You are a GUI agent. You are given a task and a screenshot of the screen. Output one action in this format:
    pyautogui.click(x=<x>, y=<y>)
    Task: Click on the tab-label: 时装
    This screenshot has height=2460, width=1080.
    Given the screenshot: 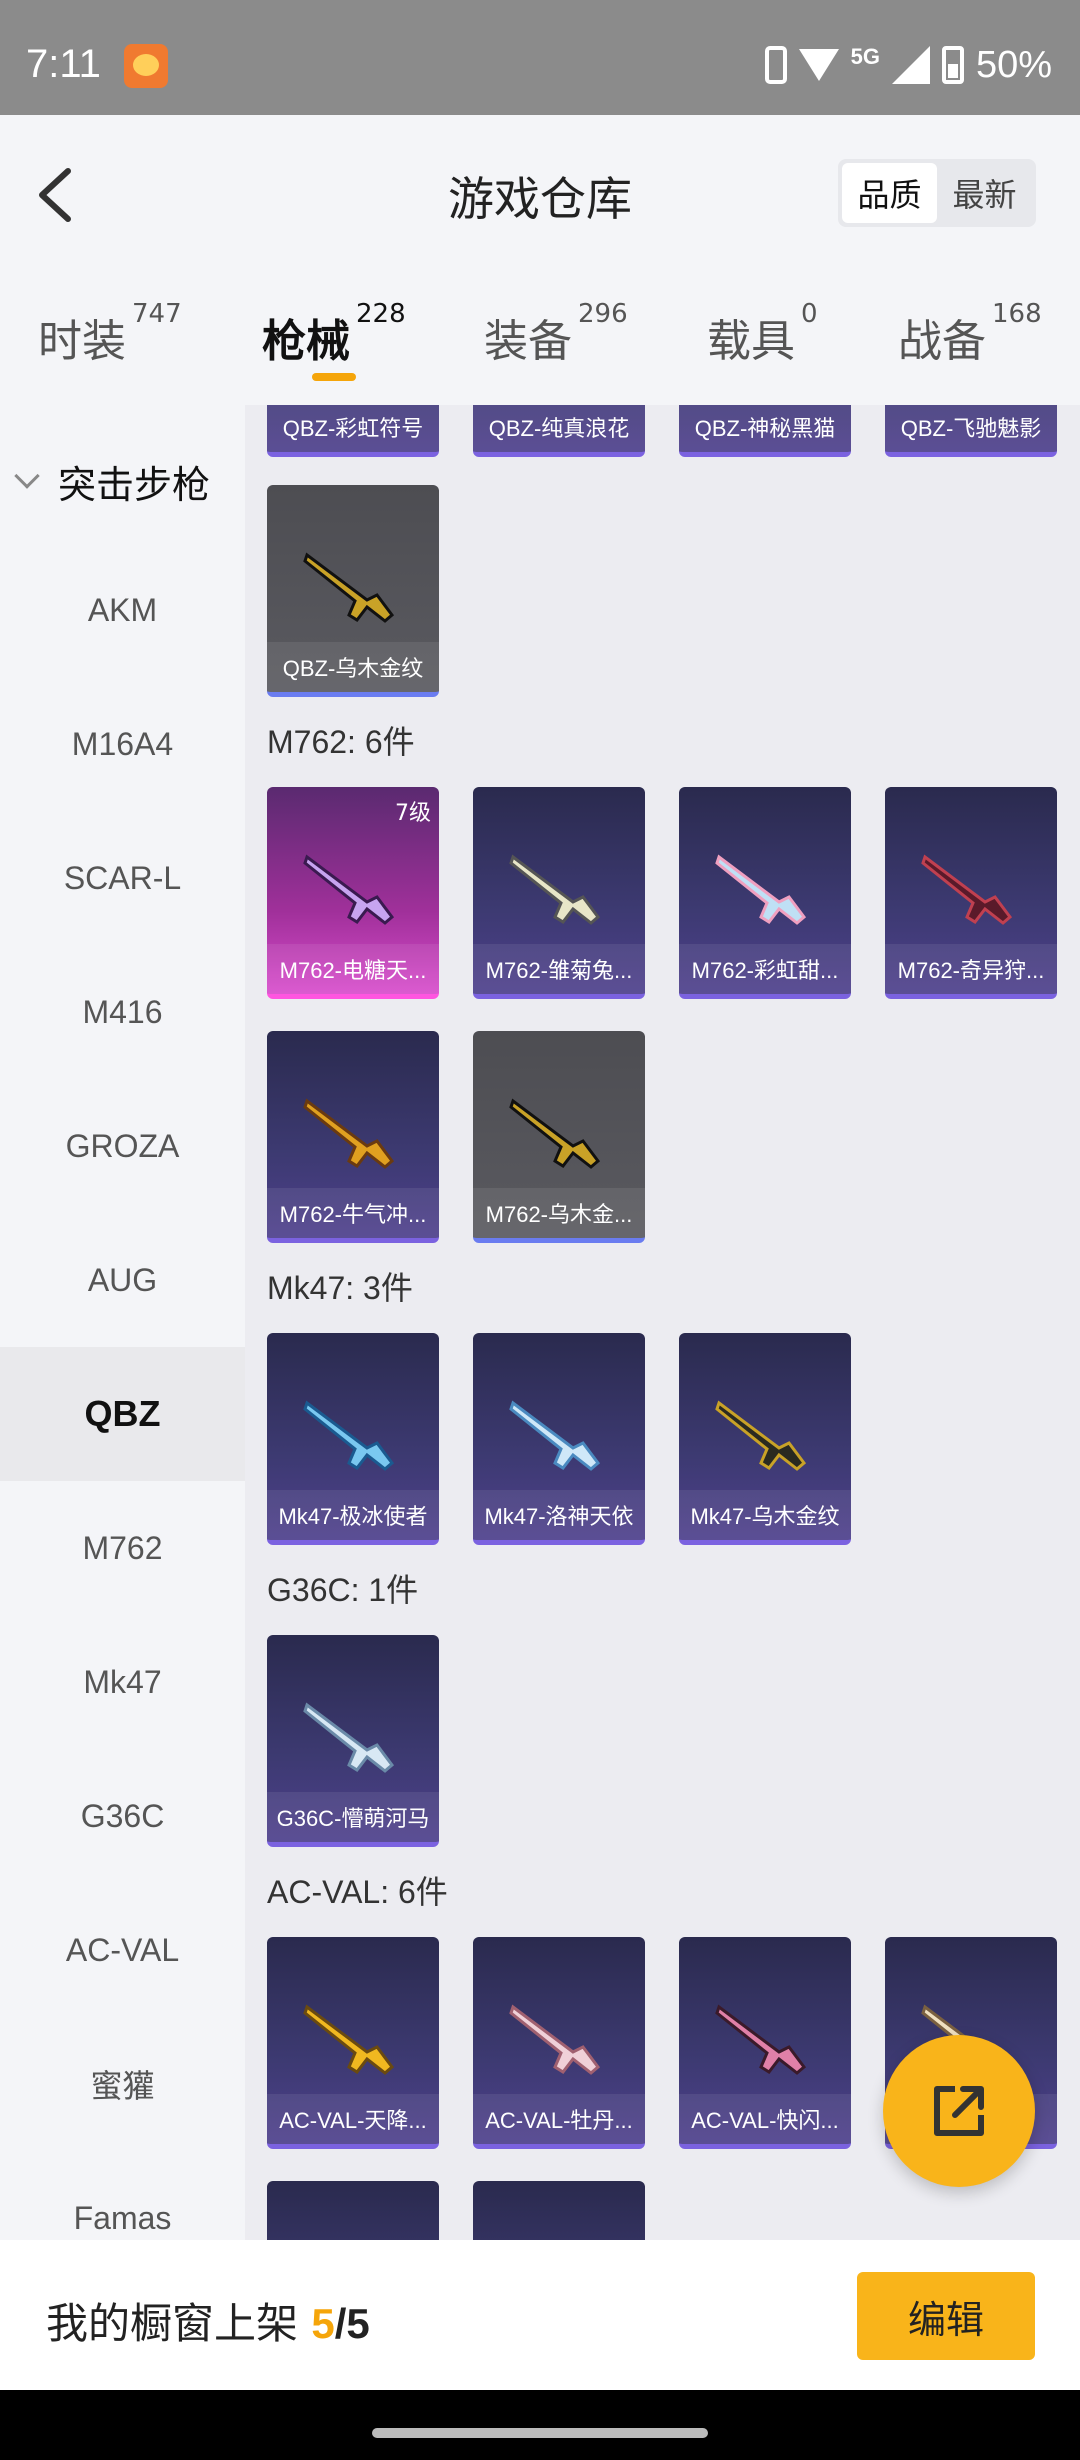 What is the action you would take?
    pyautogui.click(x=82, y=341)
    